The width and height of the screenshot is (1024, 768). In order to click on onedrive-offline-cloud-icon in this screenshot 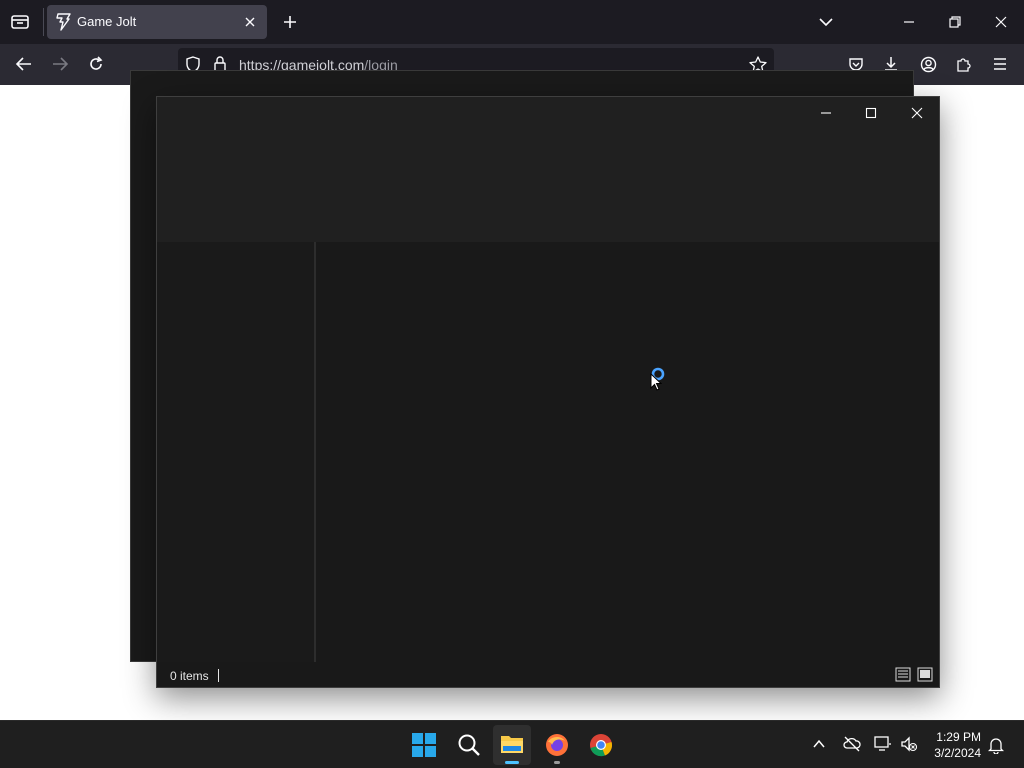, I will do `click(852, 744)`.